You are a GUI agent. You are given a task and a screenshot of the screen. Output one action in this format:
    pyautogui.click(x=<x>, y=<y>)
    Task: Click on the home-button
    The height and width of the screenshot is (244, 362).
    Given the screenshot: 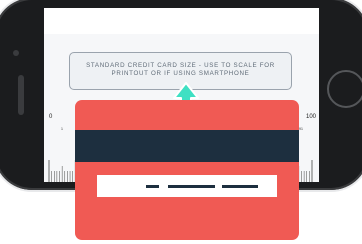 What is the action you would take?
    pyautogui.click(x=344, y=89)
    